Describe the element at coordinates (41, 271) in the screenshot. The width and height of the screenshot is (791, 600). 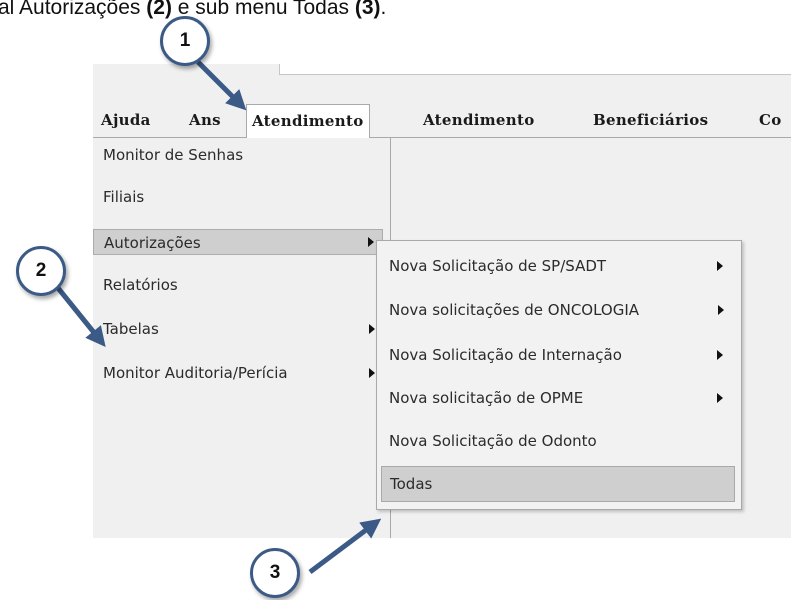
I see `callout-2: 2` at that location.